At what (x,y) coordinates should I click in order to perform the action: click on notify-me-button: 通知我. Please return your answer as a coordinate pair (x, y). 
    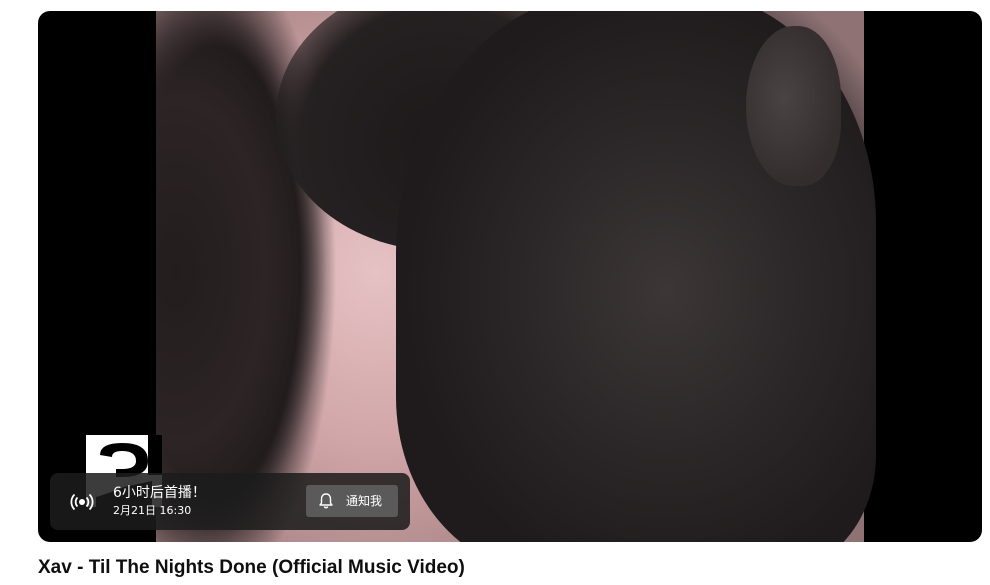
    Looking at the image, I should click on (352, 501).